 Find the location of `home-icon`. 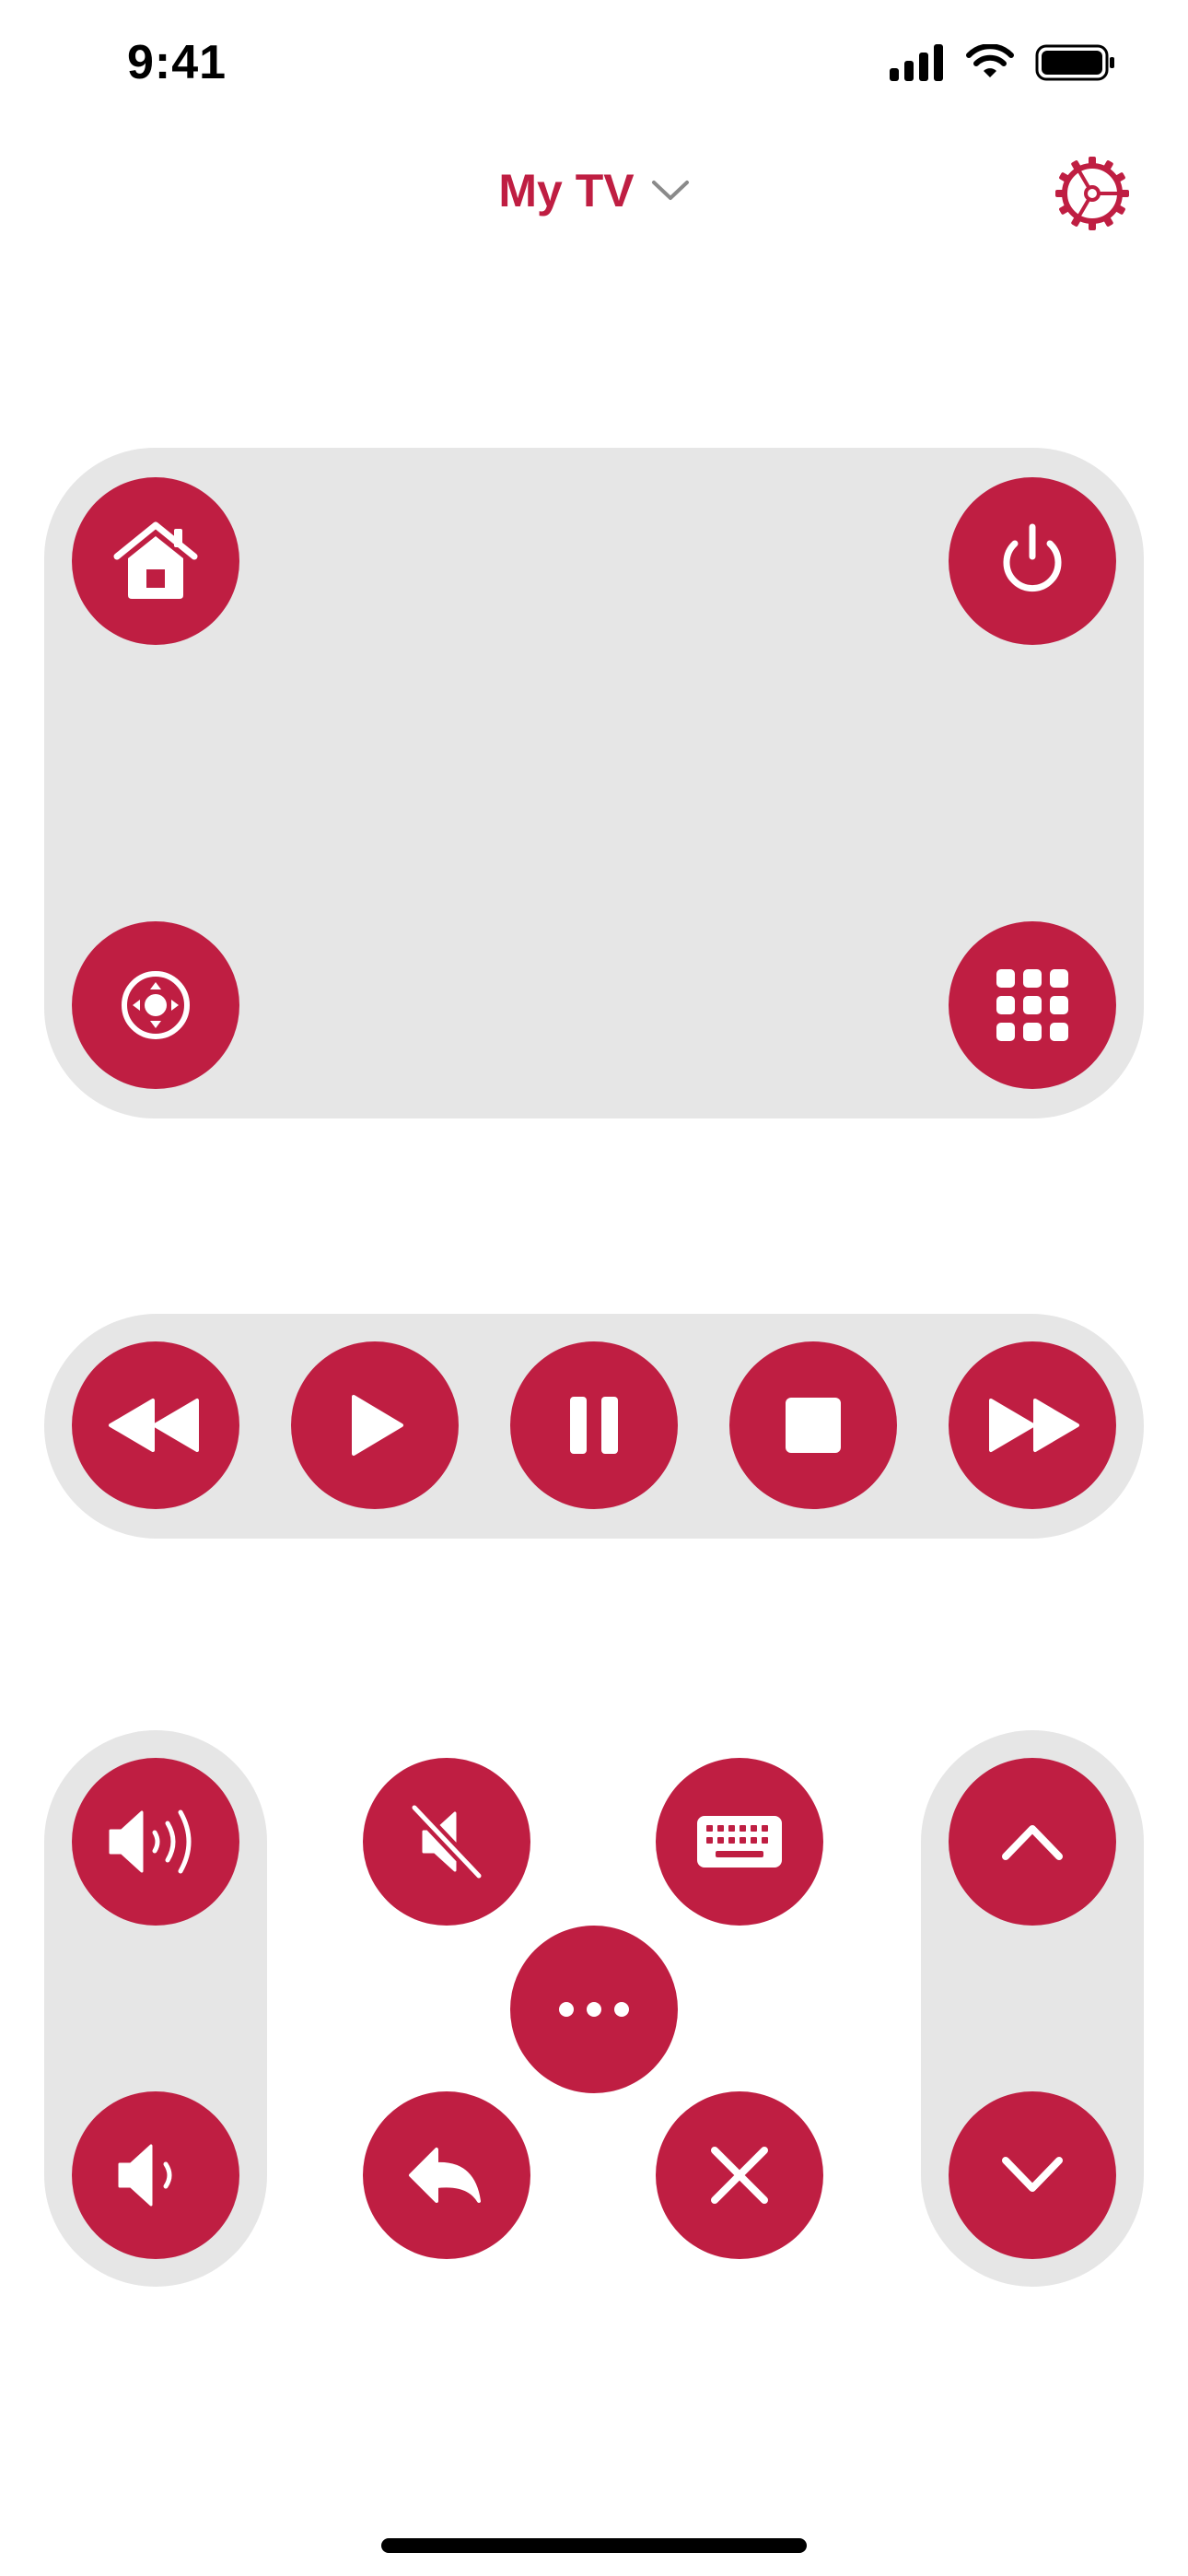

home-icon is located at coordinates (155, 560).